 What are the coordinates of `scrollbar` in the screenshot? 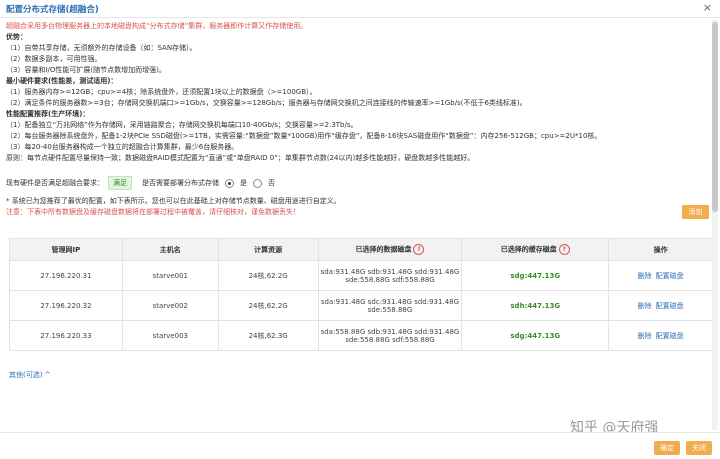 It's located at (715, 225).